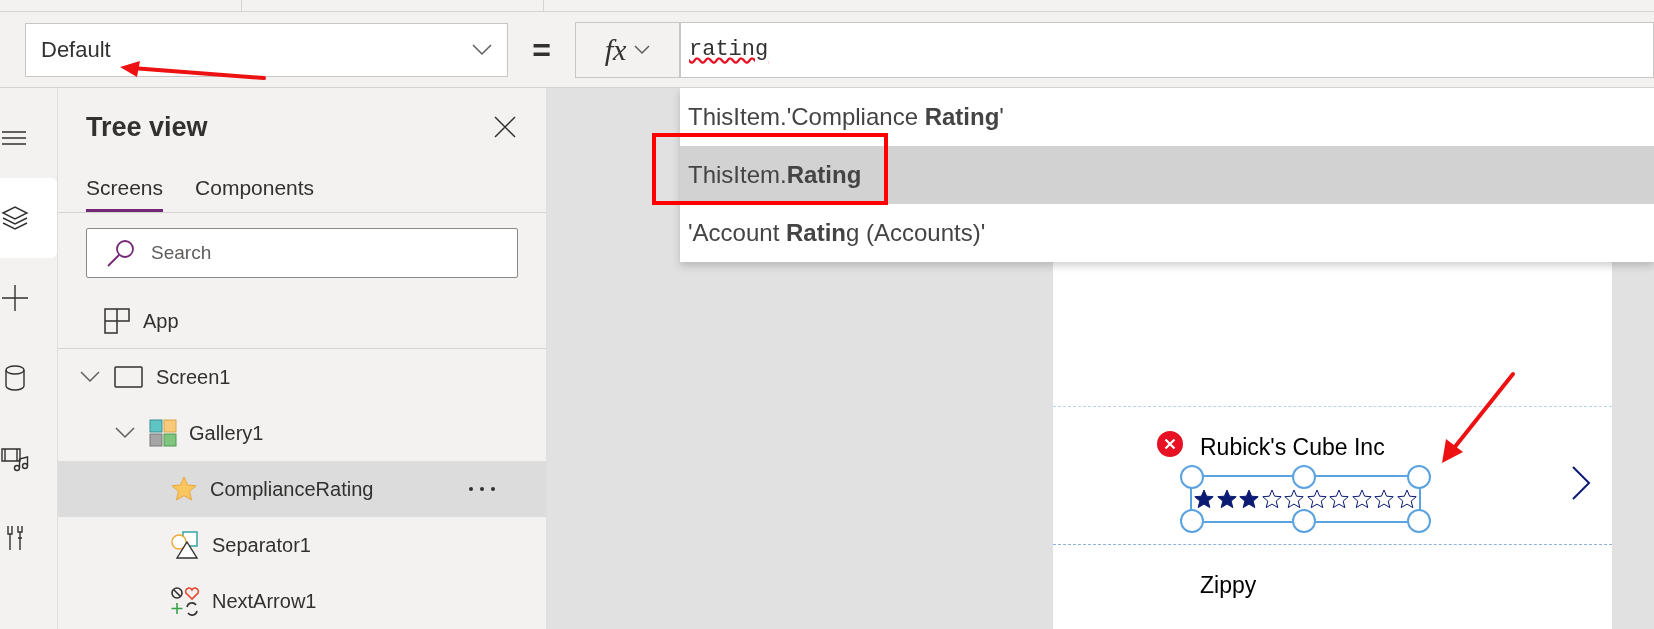 The width and height of the screenshot is (1654, 629). Describe the element at coordinates (1167, 175) in the screenshot. I see `suggestion-item: ThisItem.Rating` at that location.